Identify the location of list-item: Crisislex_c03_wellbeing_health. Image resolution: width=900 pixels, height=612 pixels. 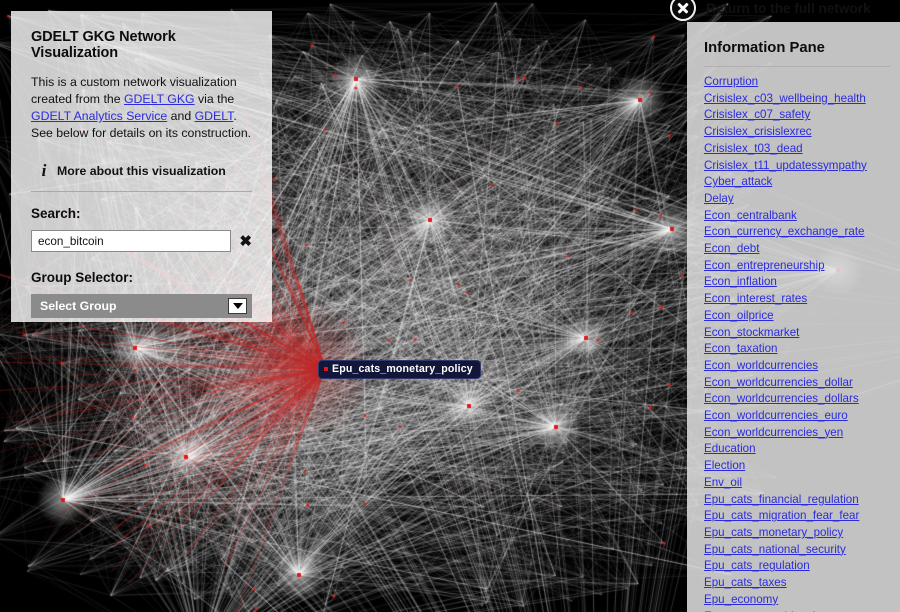
(802, 98).